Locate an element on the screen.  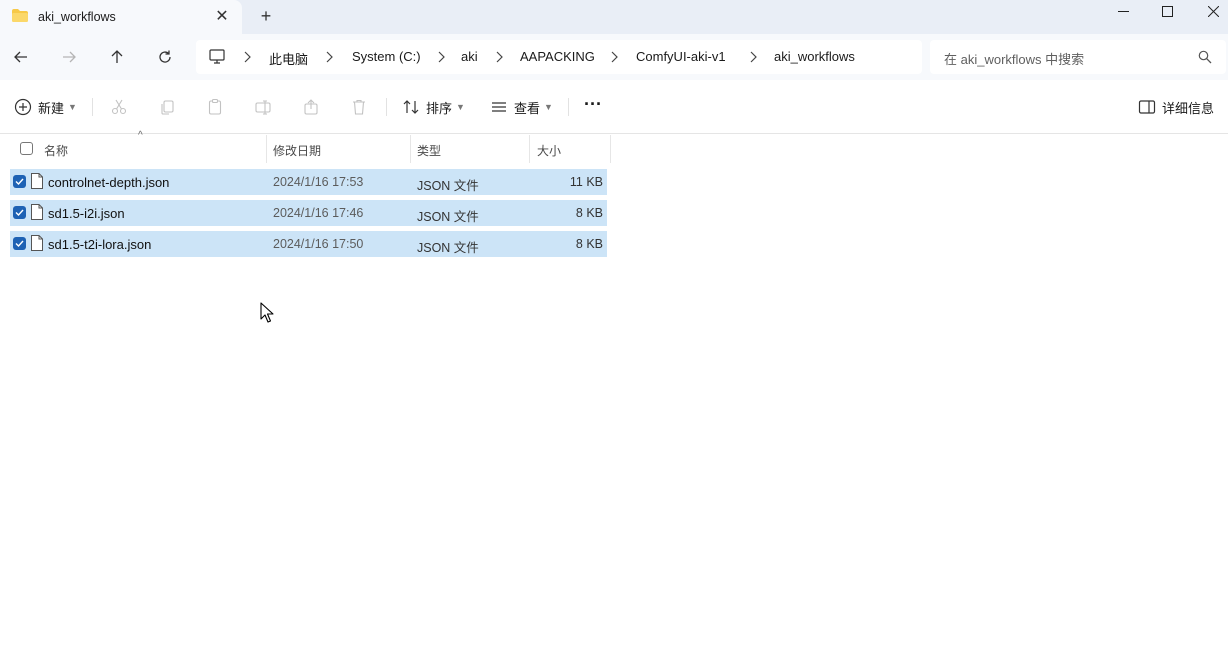
minimize-icon is located at coordinates (1123, 11).